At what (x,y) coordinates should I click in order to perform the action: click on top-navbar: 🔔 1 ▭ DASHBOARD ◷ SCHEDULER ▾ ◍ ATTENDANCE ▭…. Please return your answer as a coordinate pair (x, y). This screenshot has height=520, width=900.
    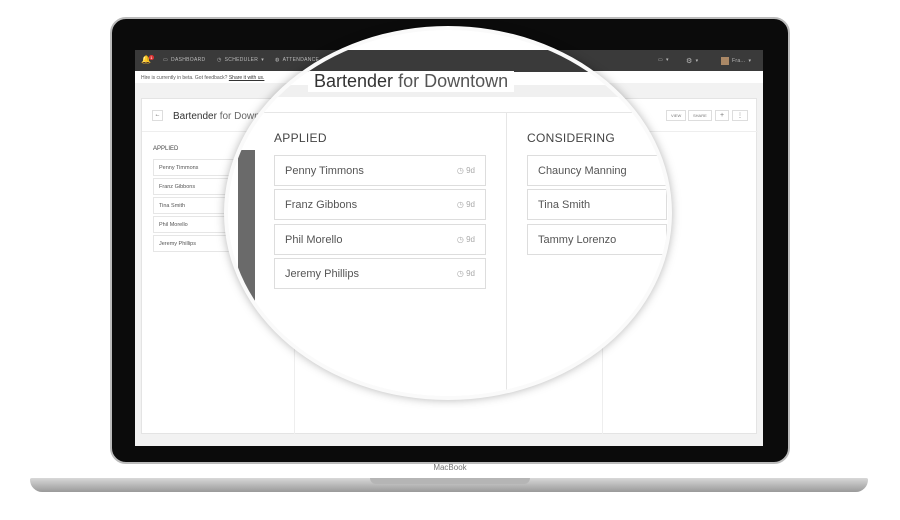
    Looking at the image, I should click on (449, 60).